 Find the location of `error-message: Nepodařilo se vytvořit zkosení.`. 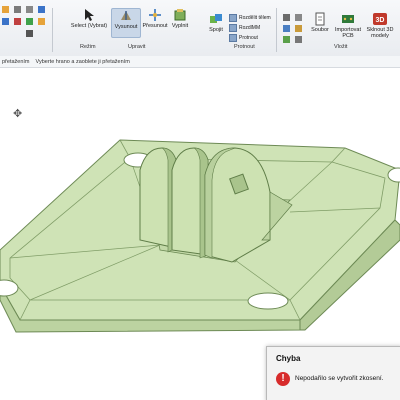

error-message: Nepodařilo se vytvořit zkosení. is located at coordinates (339, 378).